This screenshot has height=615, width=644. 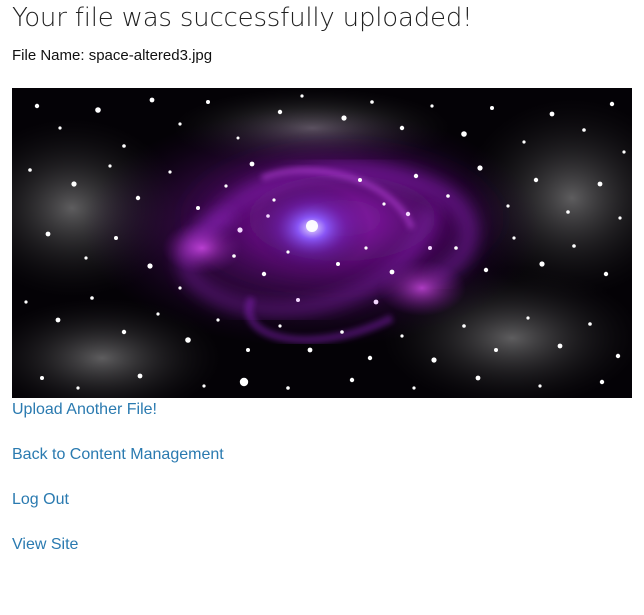 I want to click on view-site-link: View Site, so click(x=45, y=545).